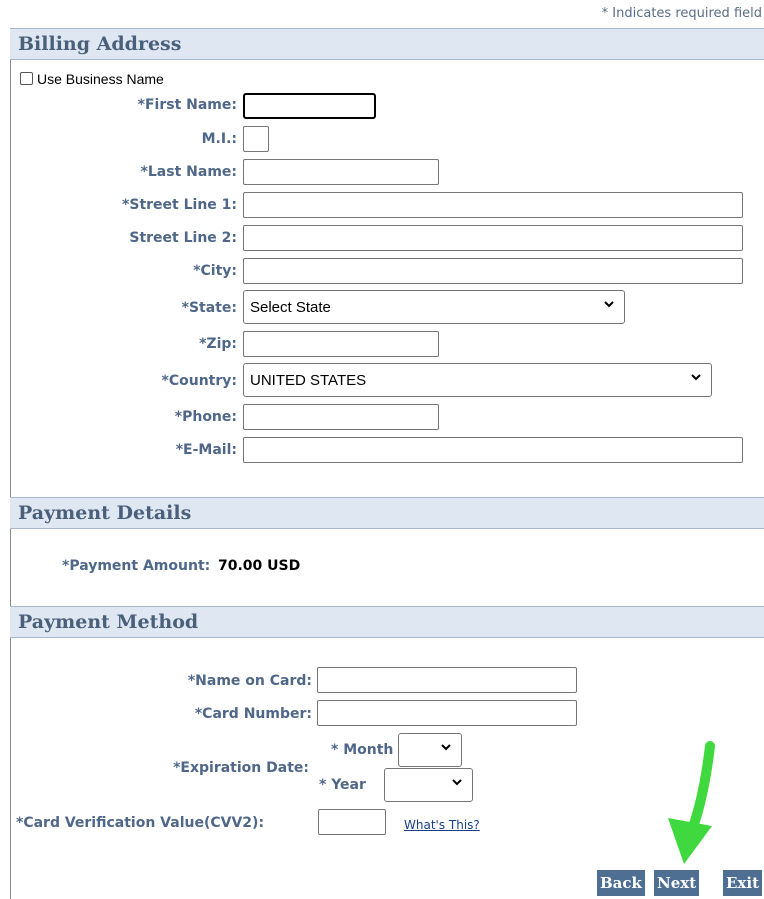 The height and width of the screenshot is (899, 764). What do you see at coordinates (430, 750) in the screenshot?
I see `expiration-month-select` at bounding box center [430, 750].